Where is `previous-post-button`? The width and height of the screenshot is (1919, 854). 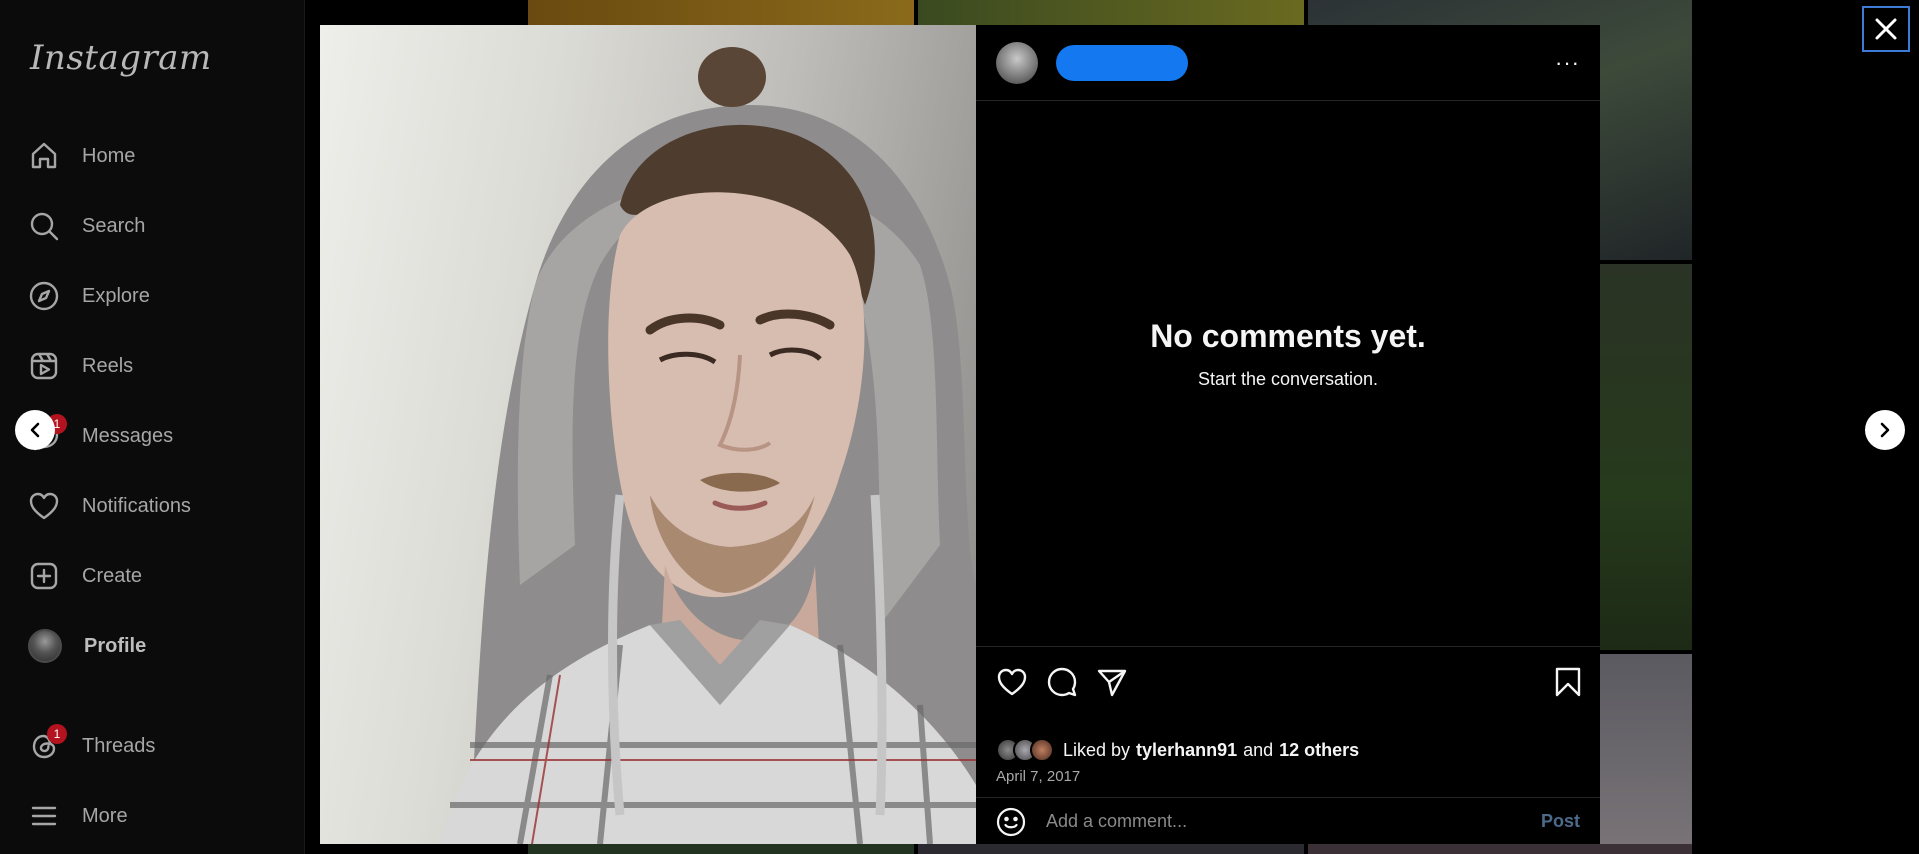 previous-post-button is located at coordinates (35, 430).